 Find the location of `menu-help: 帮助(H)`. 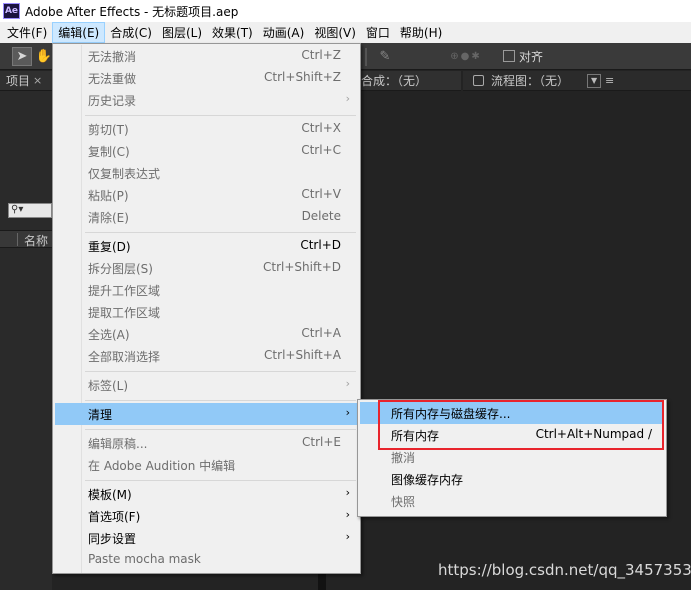

menu-help: 帮助(H) is located at coordinates (421, 32).